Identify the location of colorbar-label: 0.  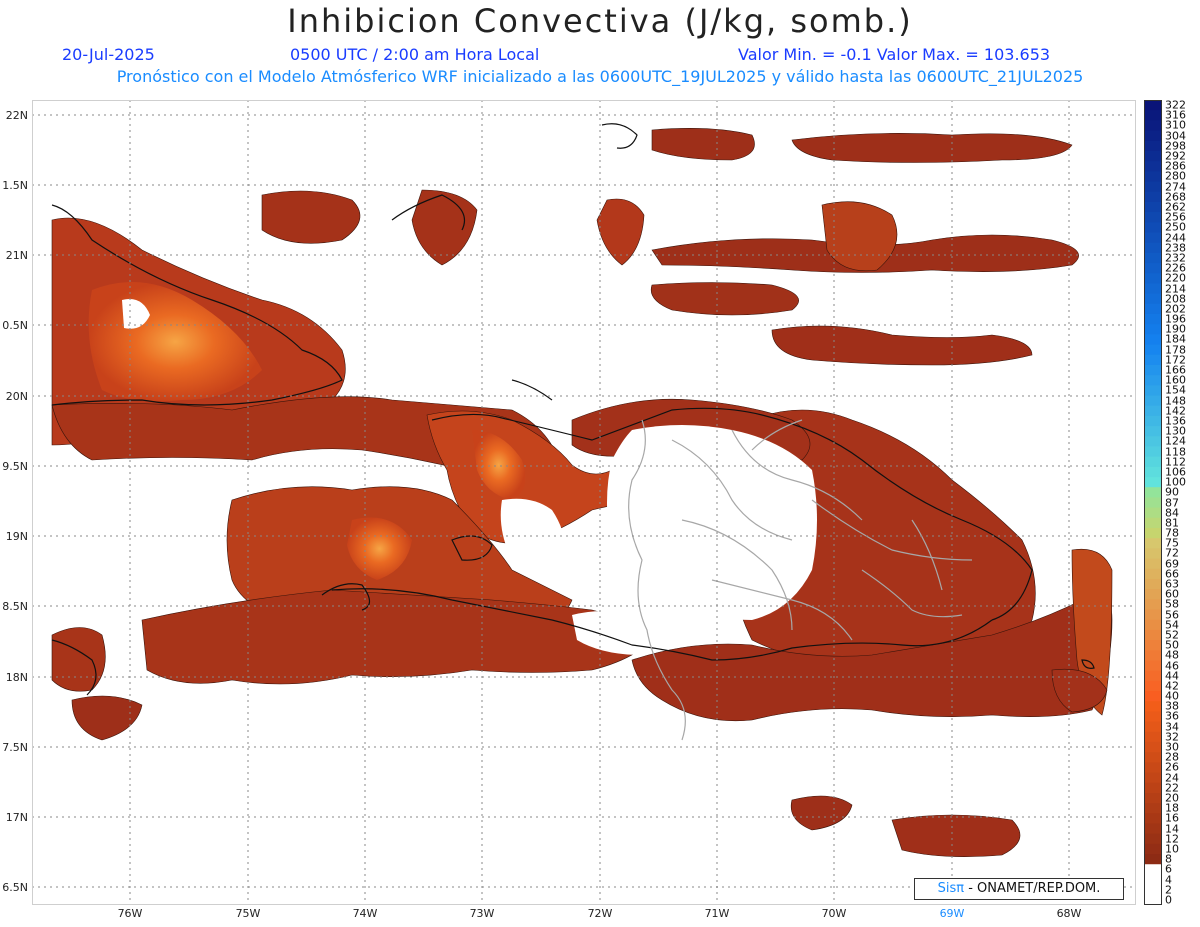
(1168, 900).